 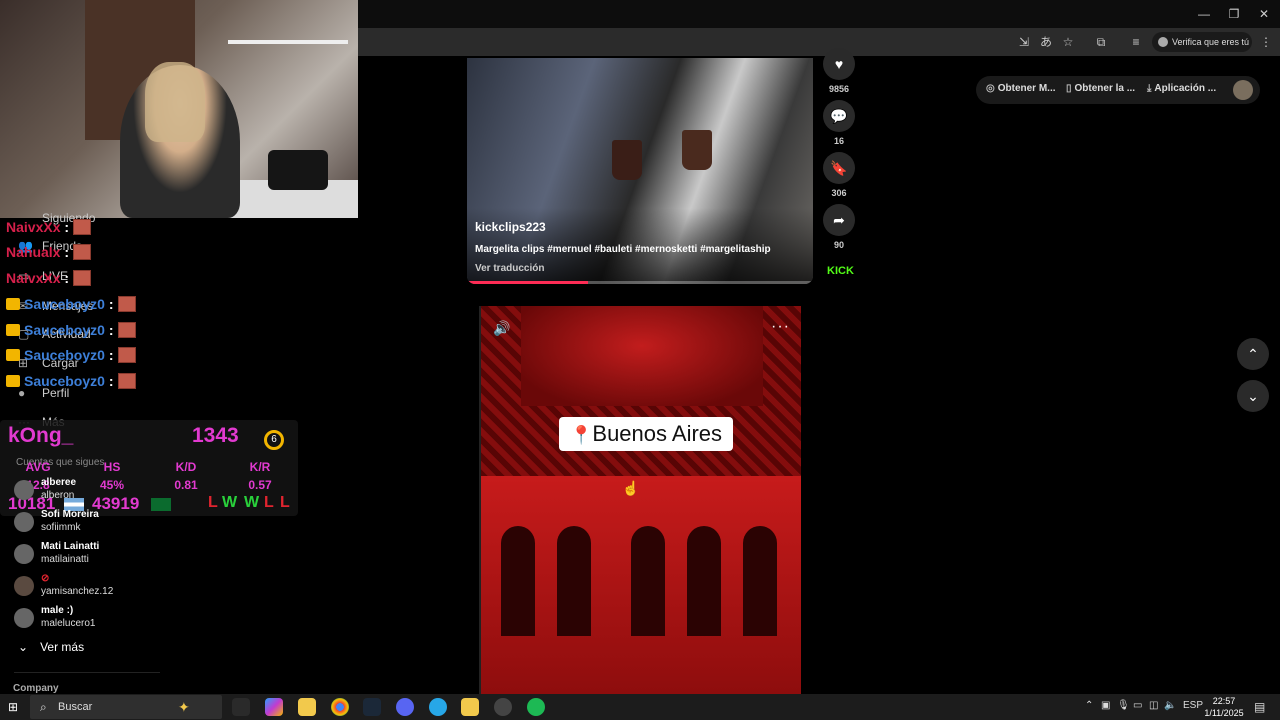 What do you see at coordinates (1136, 42) in the screenshot?
I see `reading-list-icon: ≡` at bounding box center [1136, 42].